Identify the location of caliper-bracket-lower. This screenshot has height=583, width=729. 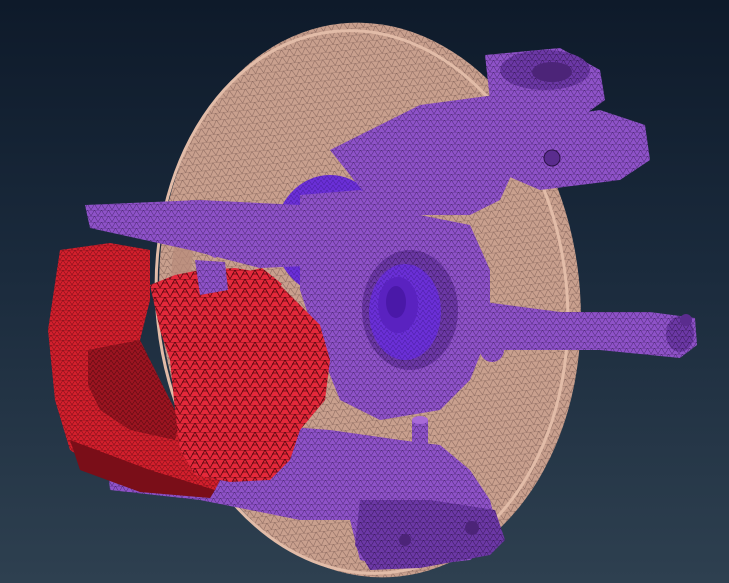
(211, 277).